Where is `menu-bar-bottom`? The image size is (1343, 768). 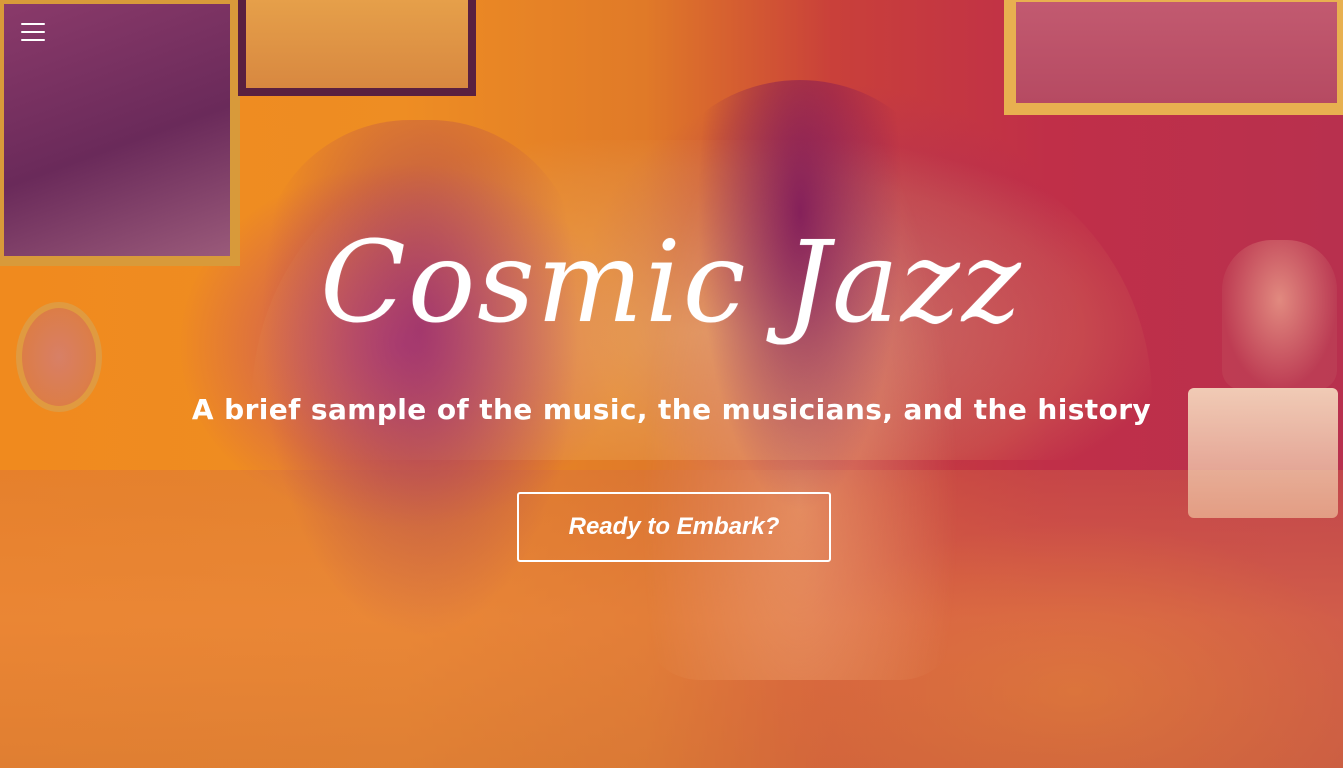 menu-bar-bottom is located at coordinates (33, 40).